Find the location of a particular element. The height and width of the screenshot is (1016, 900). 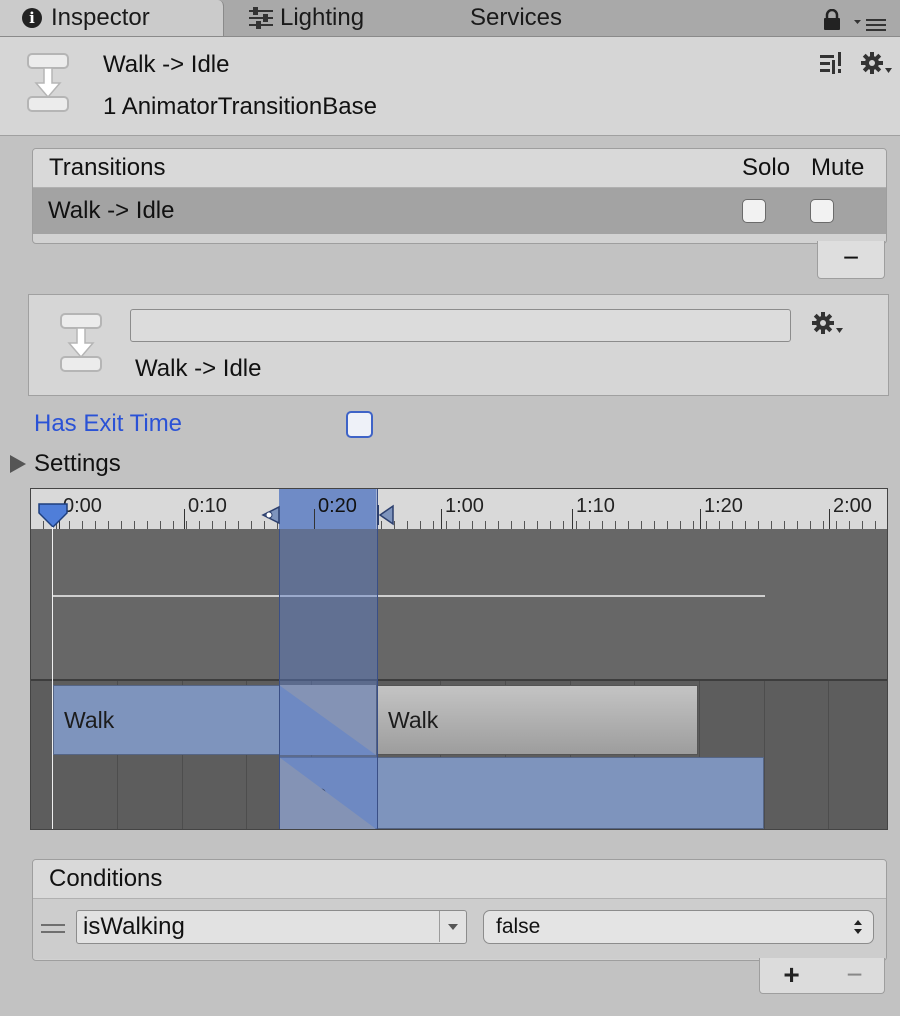

tab-inspector: i Inspector is located at coordinates (112, 18).